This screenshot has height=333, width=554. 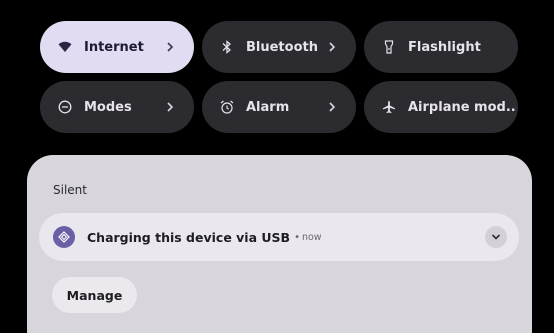 I want to click on tile-label: Bluetooth, so click(x=282, y=47).